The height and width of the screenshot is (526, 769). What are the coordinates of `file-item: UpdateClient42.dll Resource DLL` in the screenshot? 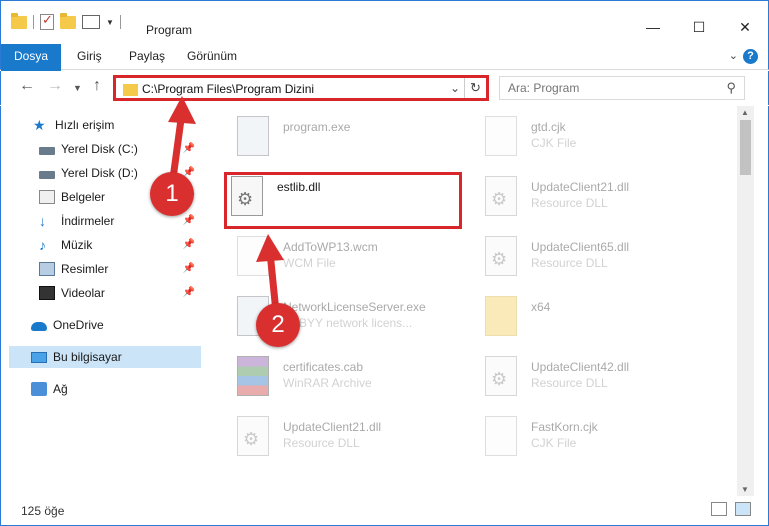 It's located at (585, 378).